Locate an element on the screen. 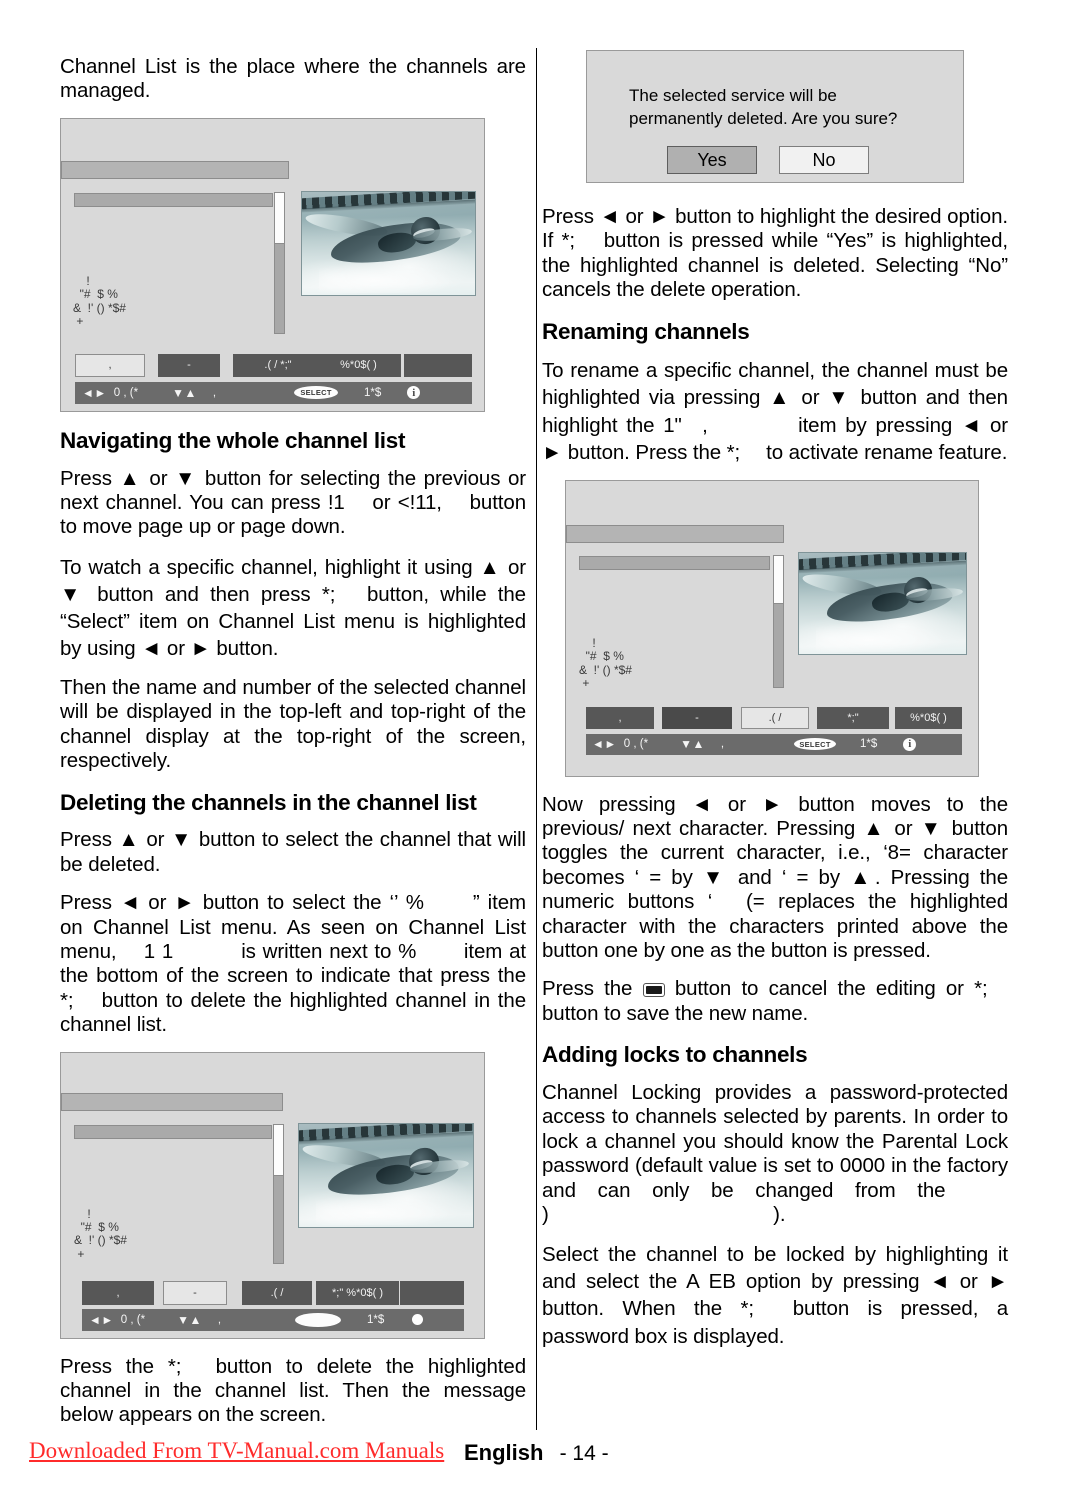  osd-button-3: .( / *;" is located at coordinates (278, 365).